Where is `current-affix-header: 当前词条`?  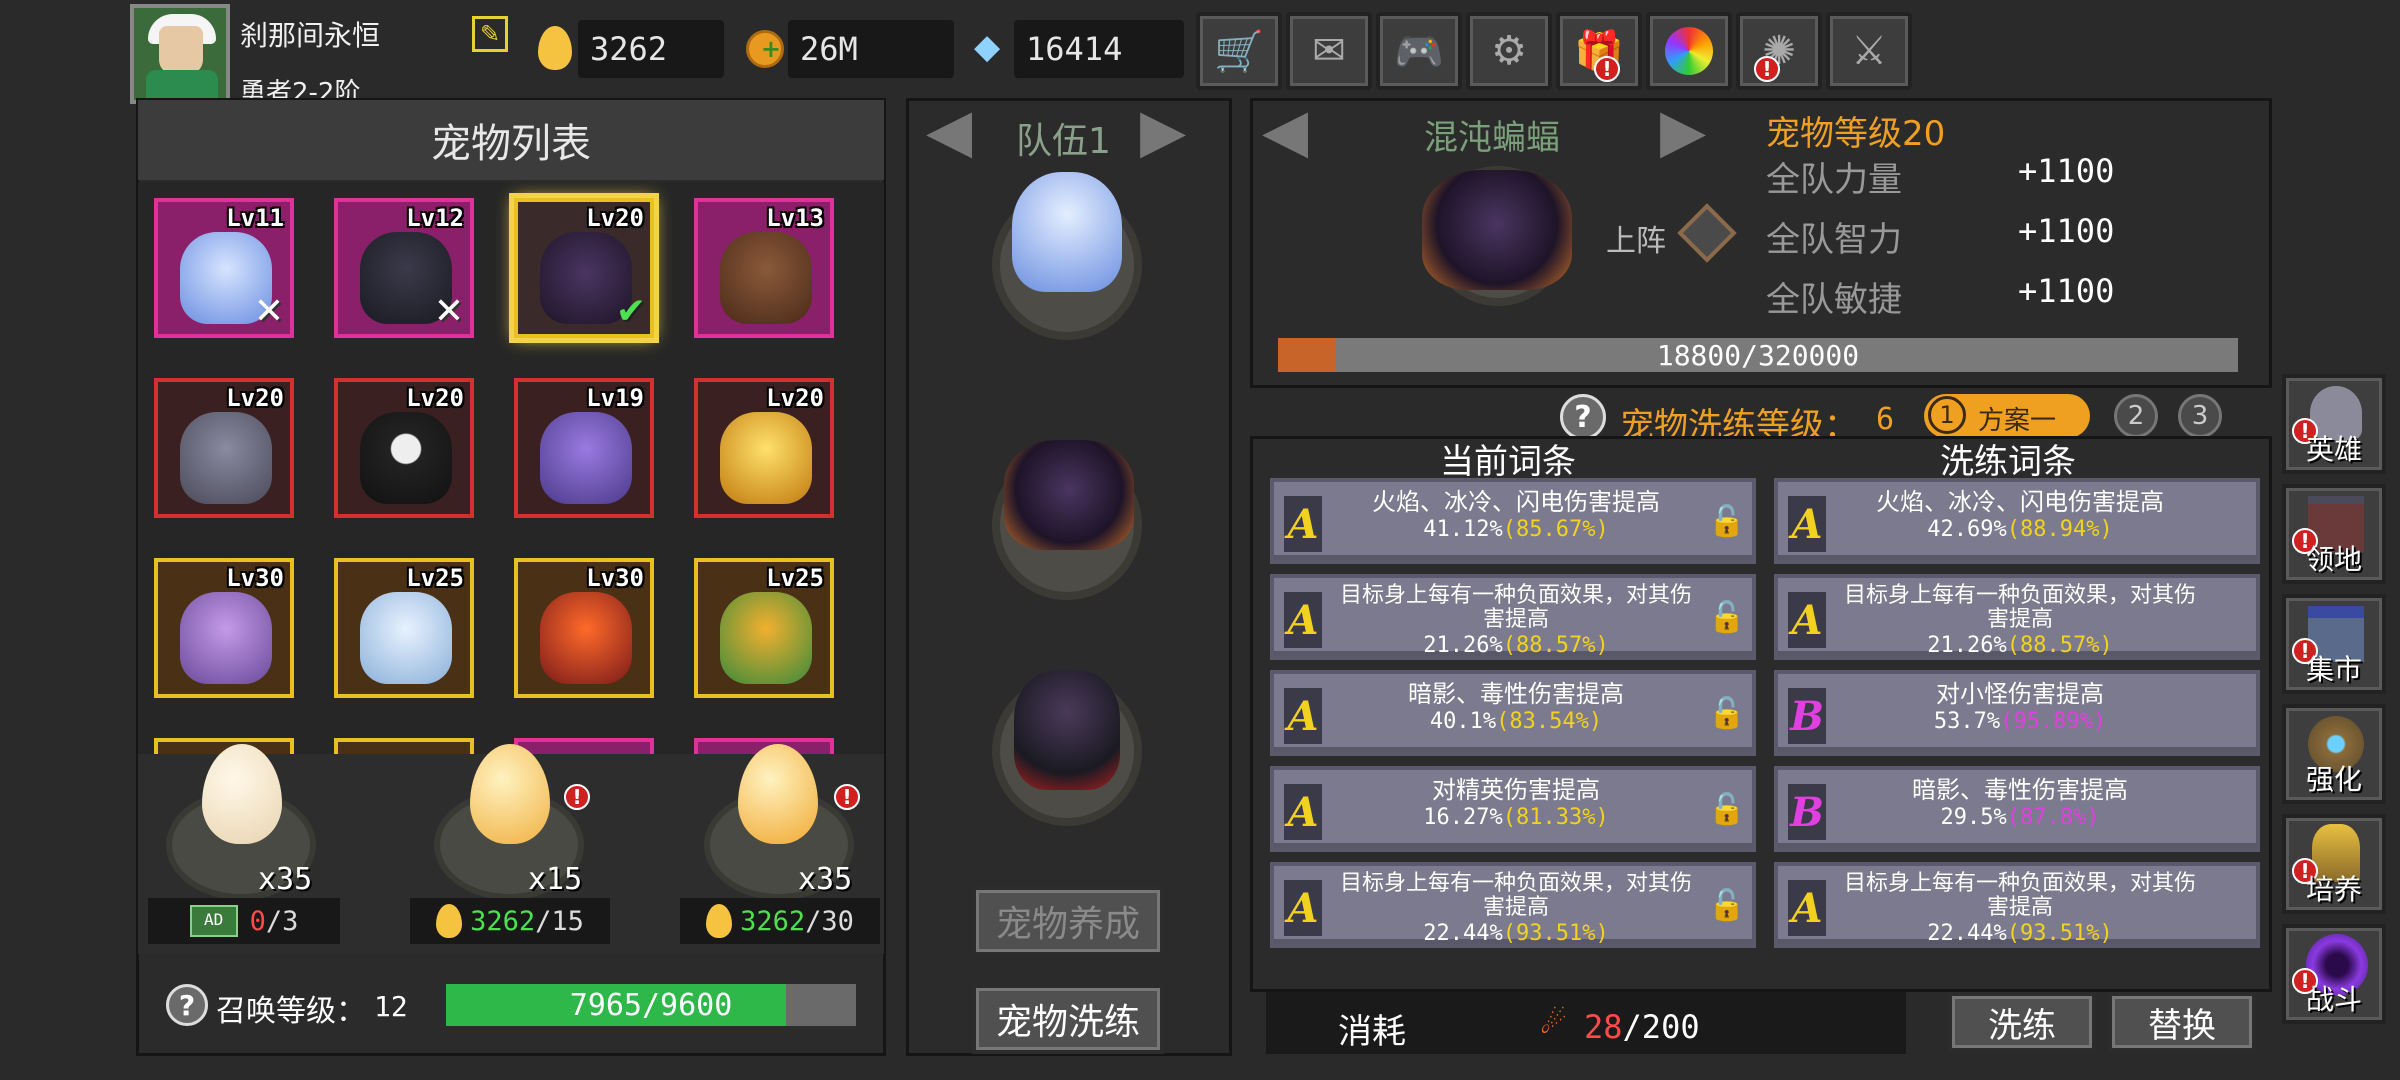 current-affix-header: 当前词条 is located at coordinates (1508, 462).